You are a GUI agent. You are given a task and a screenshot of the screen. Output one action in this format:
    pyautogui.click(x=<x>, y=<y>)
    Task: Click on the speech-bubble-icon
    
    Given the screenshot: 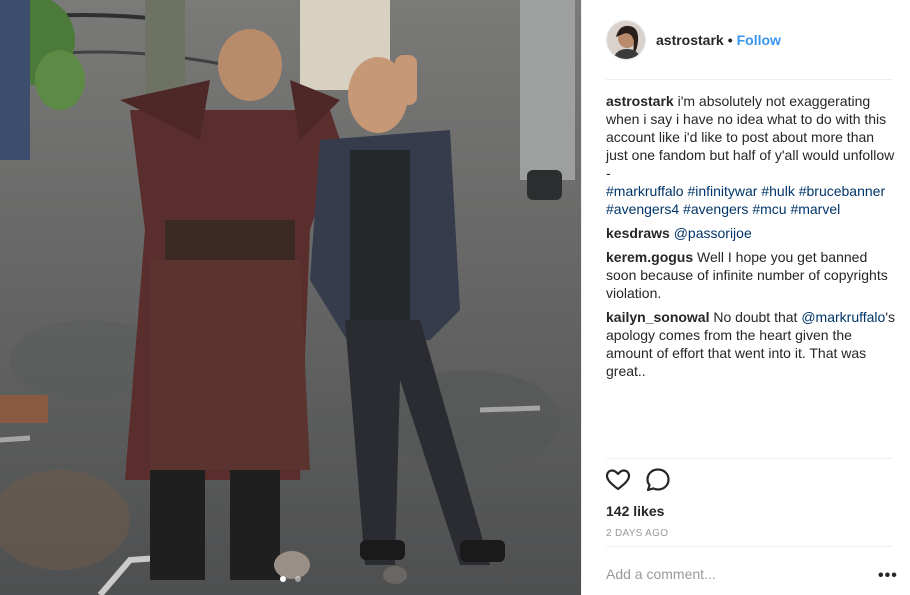 What is the action you would take?
    pyautogui.click(x=658, y=480)
    